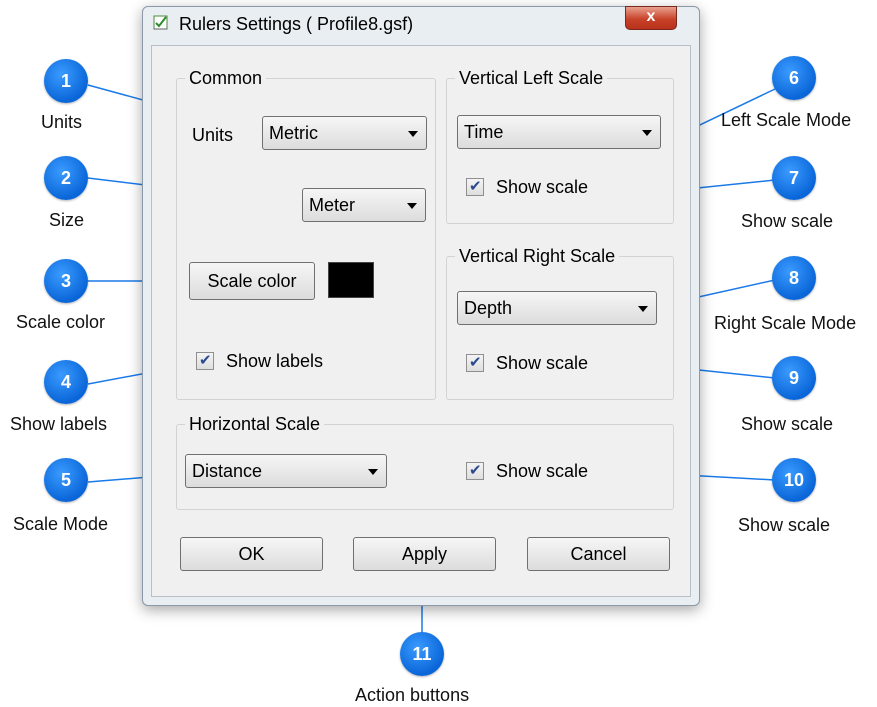  I want to click on show-labels-checkbox: ✔, so click(205, 361).